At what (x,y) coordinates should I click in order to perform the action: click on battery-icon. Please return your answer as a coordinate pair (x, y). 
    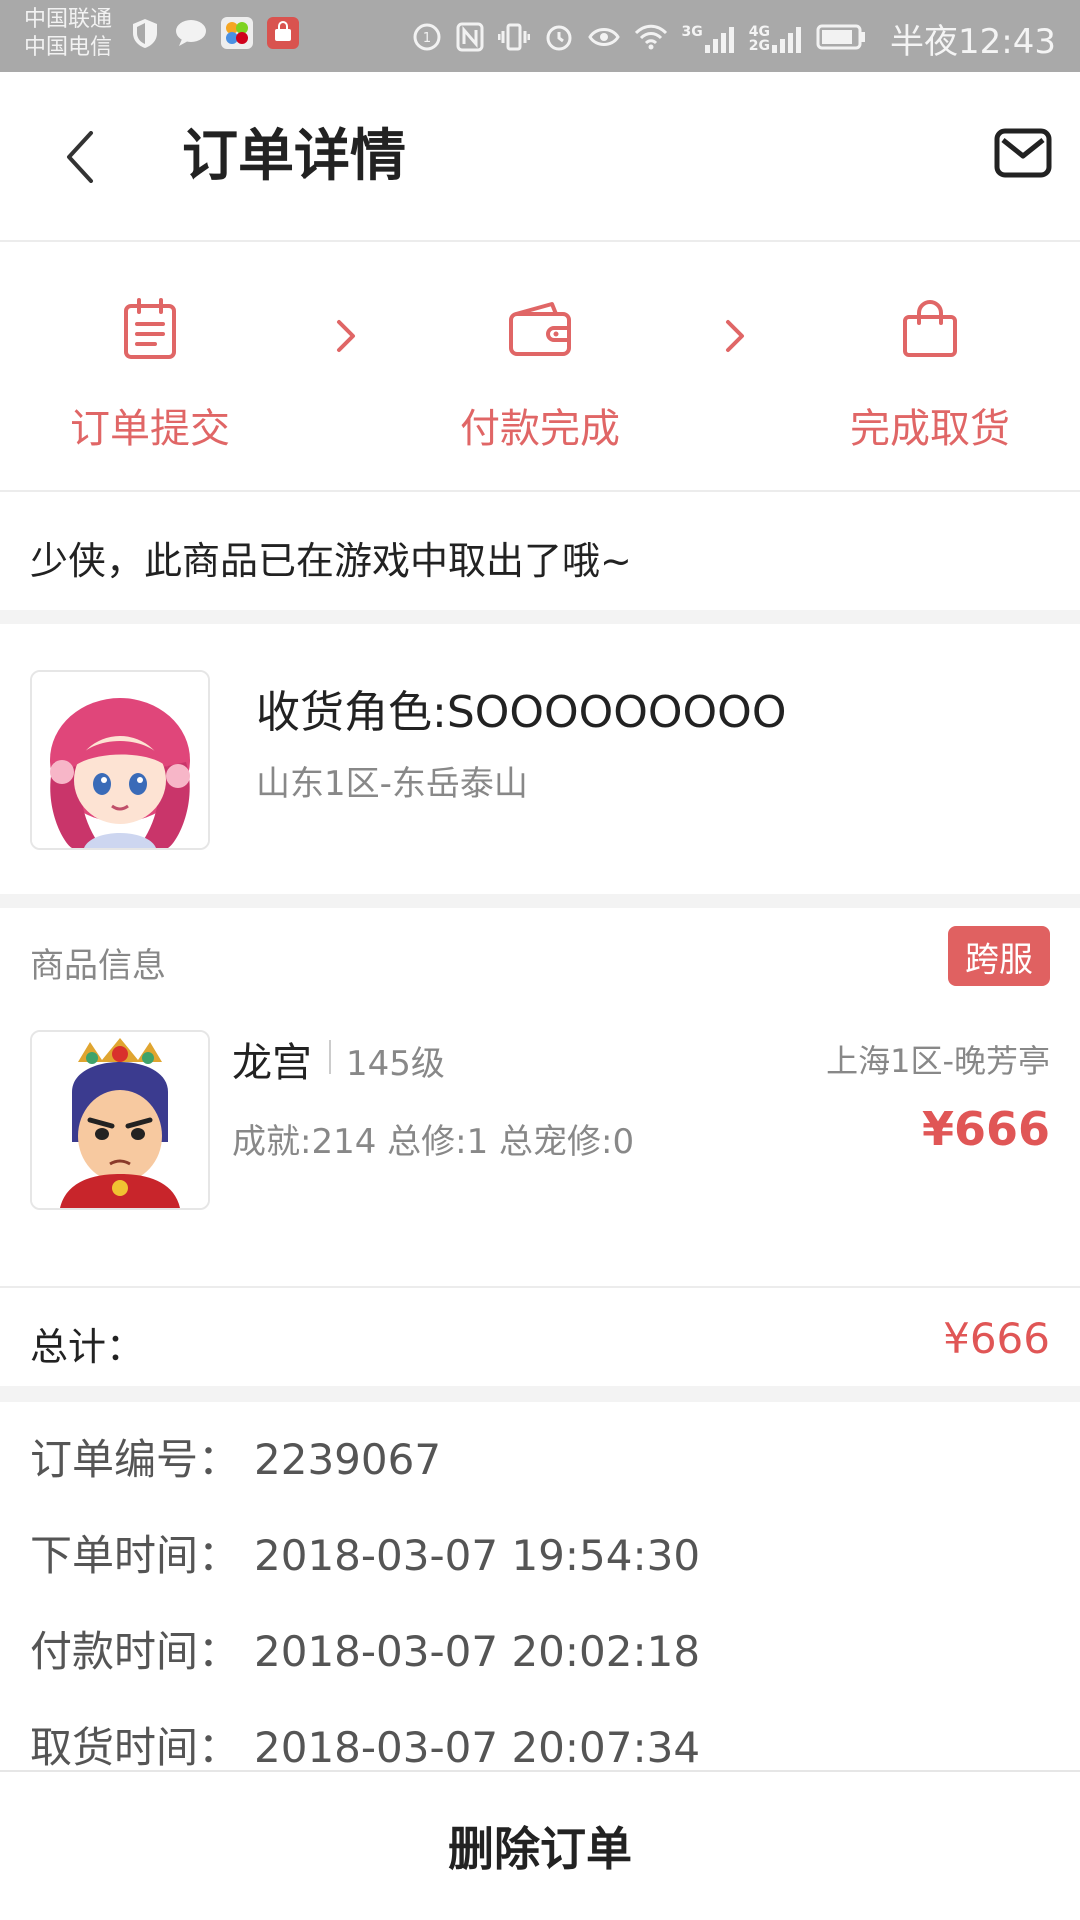
    Looking at the image, I should click on (841, 39).